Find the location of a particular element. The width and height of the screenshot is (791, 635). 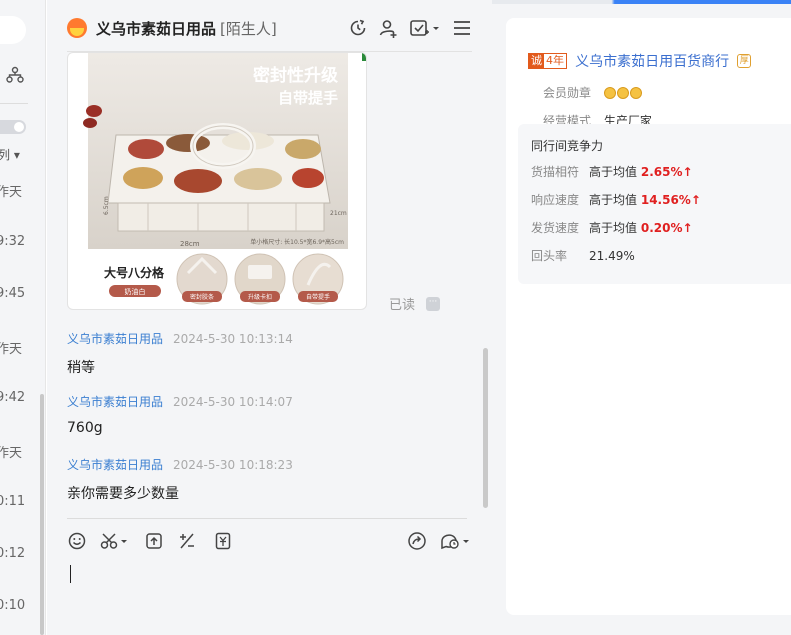

feature-label: 自带提手 is located at coordinates (318, 297).